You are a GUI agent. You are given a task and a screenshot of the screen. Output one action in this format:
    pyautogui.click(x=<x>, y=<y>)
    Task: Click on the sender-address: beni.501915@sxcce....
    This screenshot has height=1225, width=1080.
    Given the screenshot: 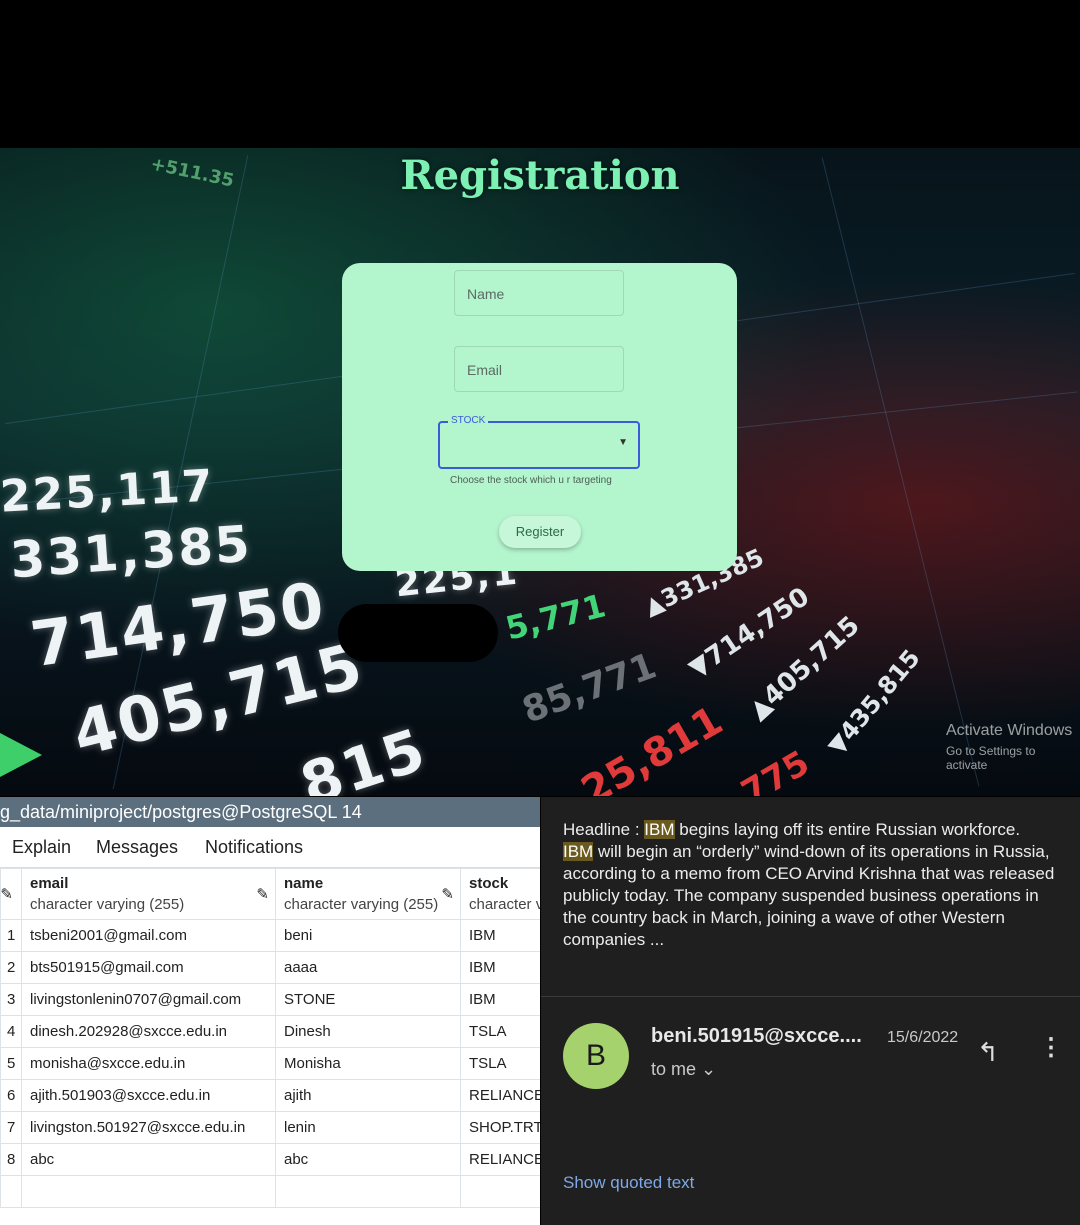 What is the action you would take?
    pyautogui.click(x=756, y=1036)
    